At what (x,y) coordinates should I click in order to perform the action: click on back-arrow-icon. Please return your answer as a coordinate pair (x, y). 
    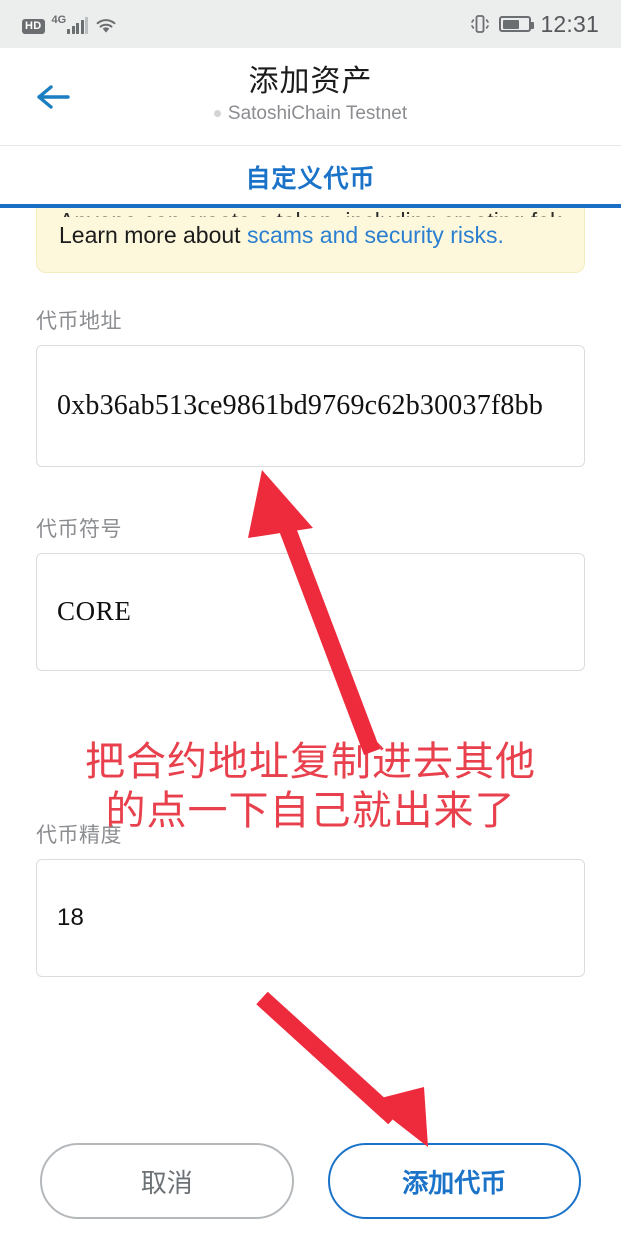
    Looking at the image, I should click on (53, 96).